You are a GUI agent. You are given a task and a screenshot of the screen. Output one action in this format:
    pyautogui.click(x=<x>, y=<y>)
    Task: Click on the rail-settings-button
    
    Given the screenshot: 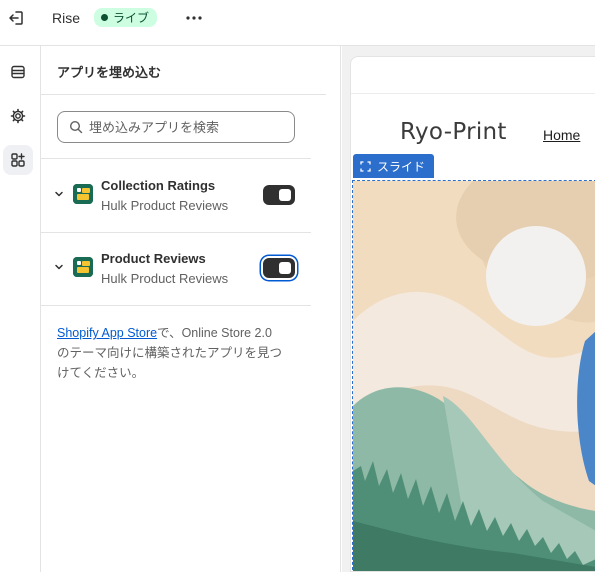 What is the action you would take?
    pyautogui.click(x=18, y=116)
    